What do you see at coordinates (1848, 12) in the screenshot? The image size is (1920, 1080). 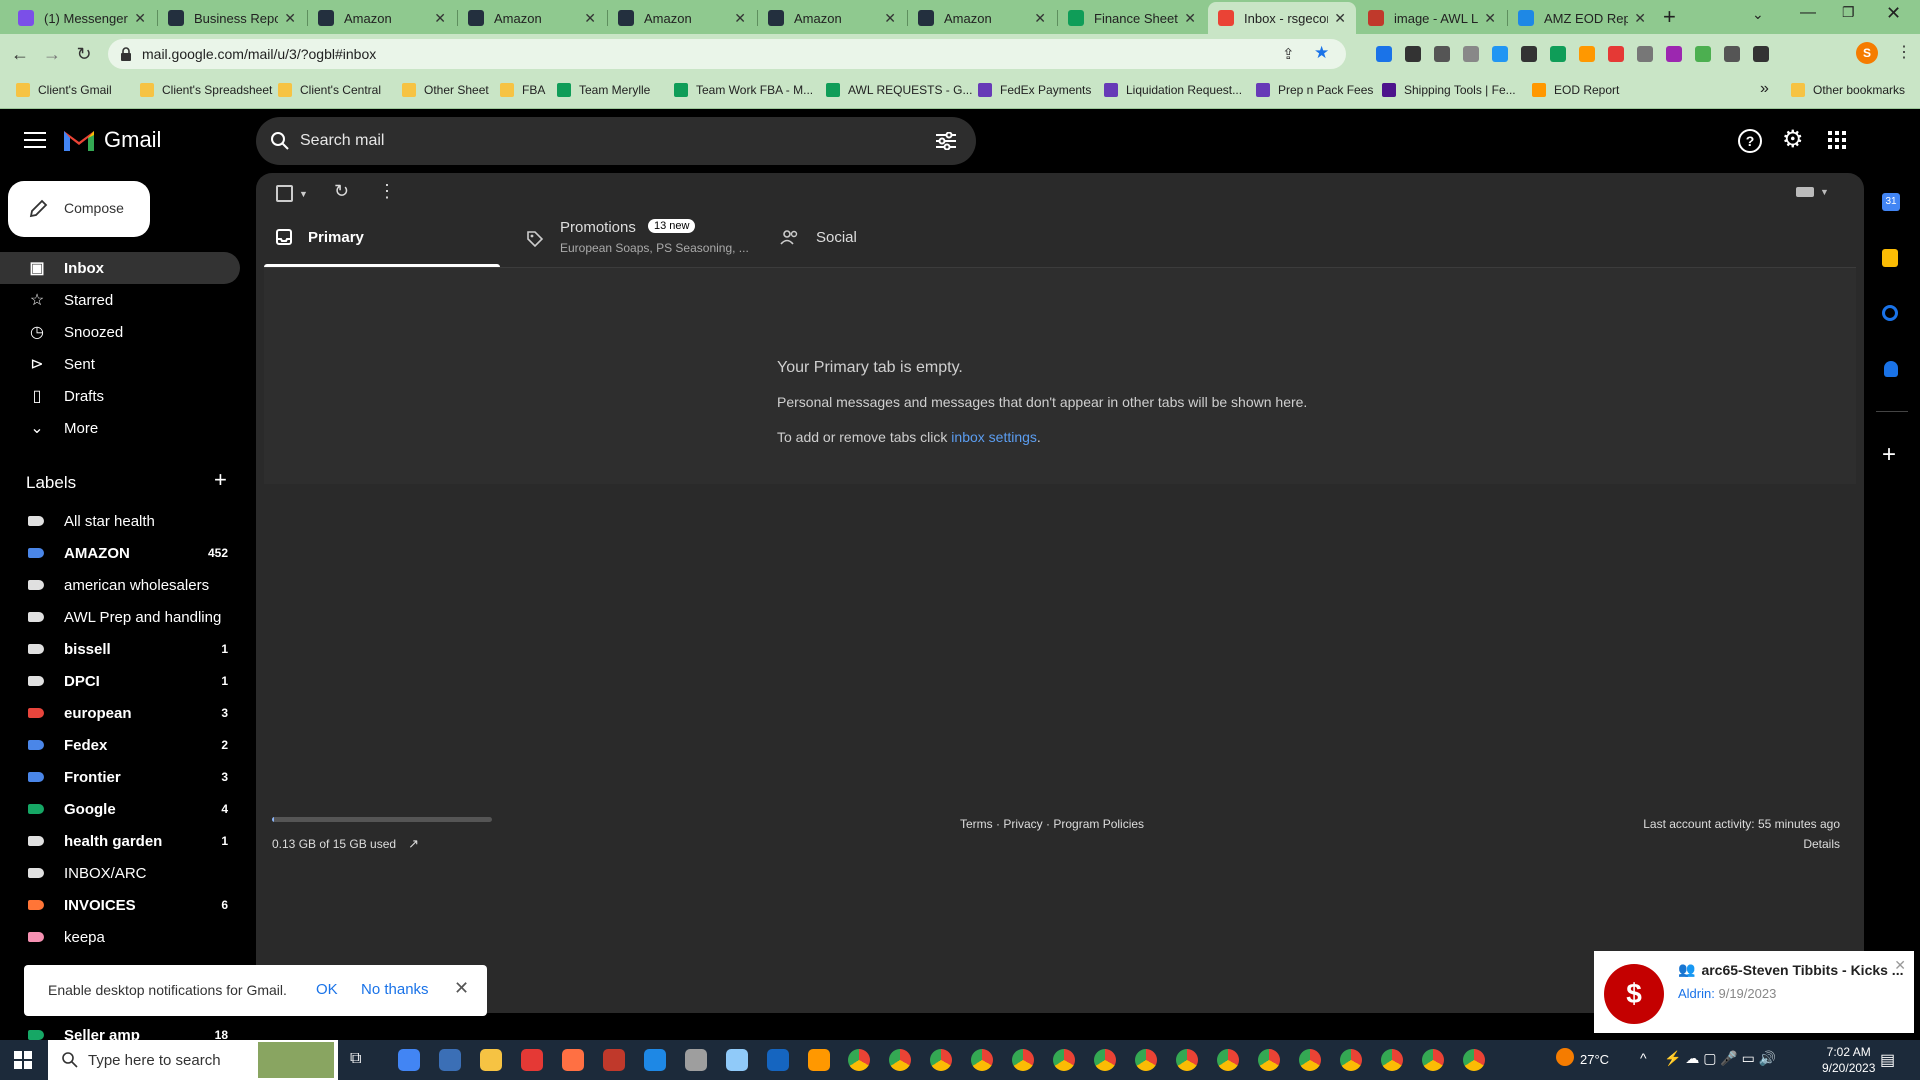 I see `restore-icon: ❐` at bounding box center [1848, 12].